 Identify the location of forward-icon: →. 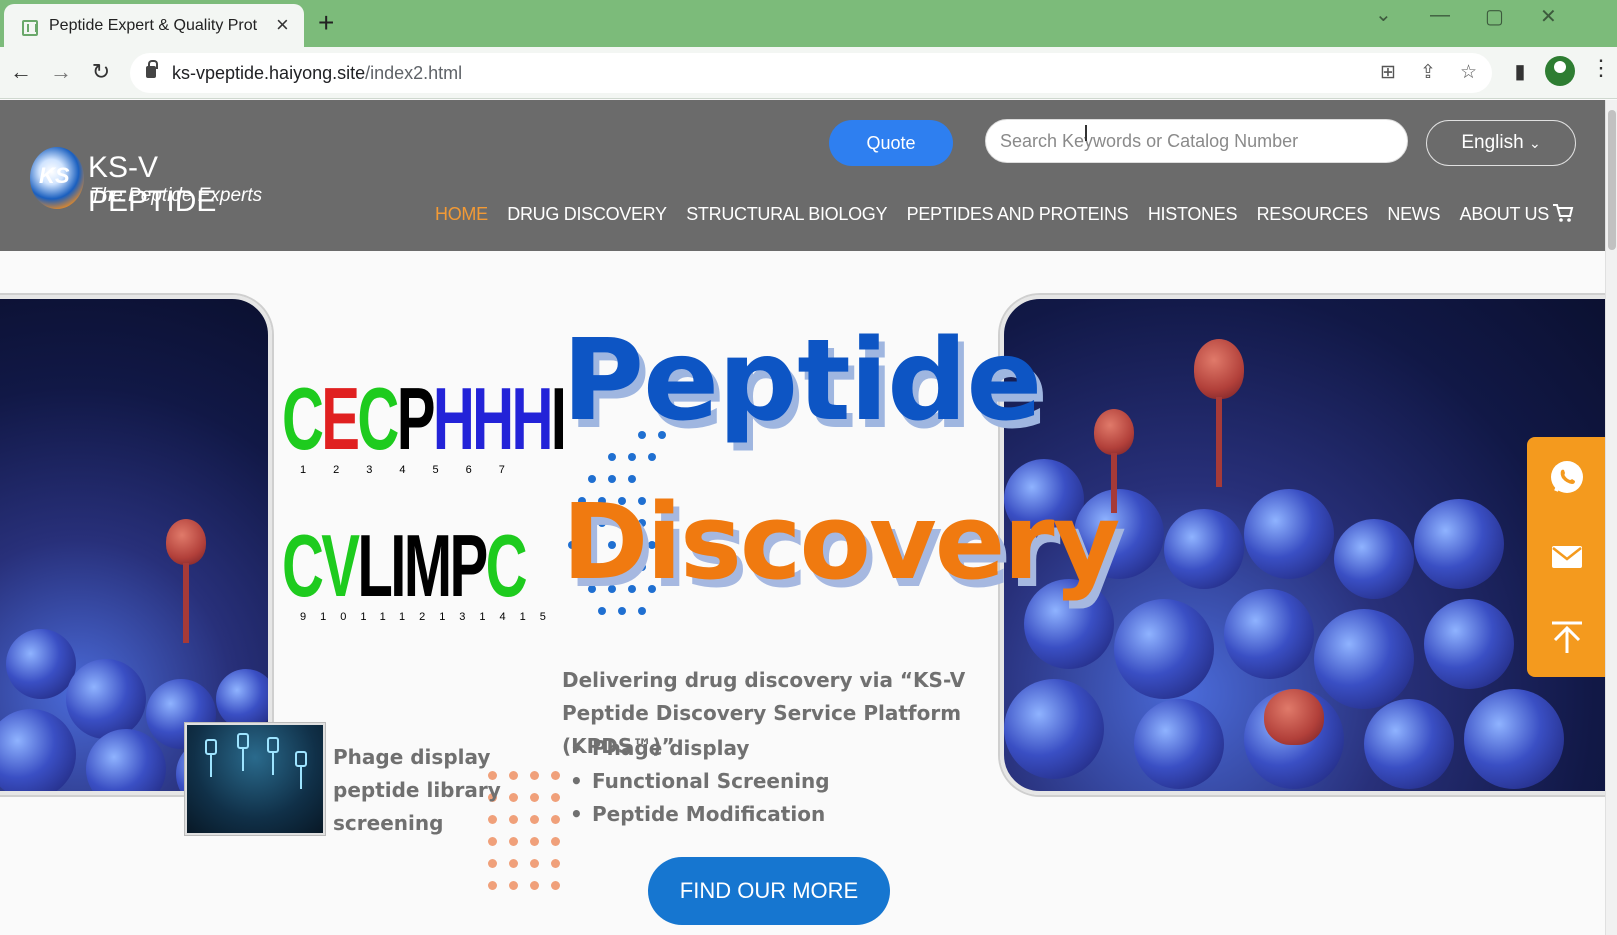
(61, 72).